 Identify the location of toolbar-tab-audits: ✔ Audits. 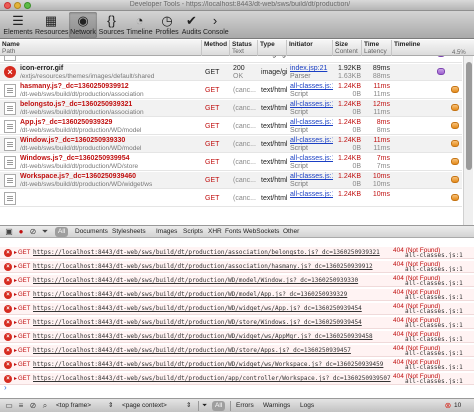
(191, 25).